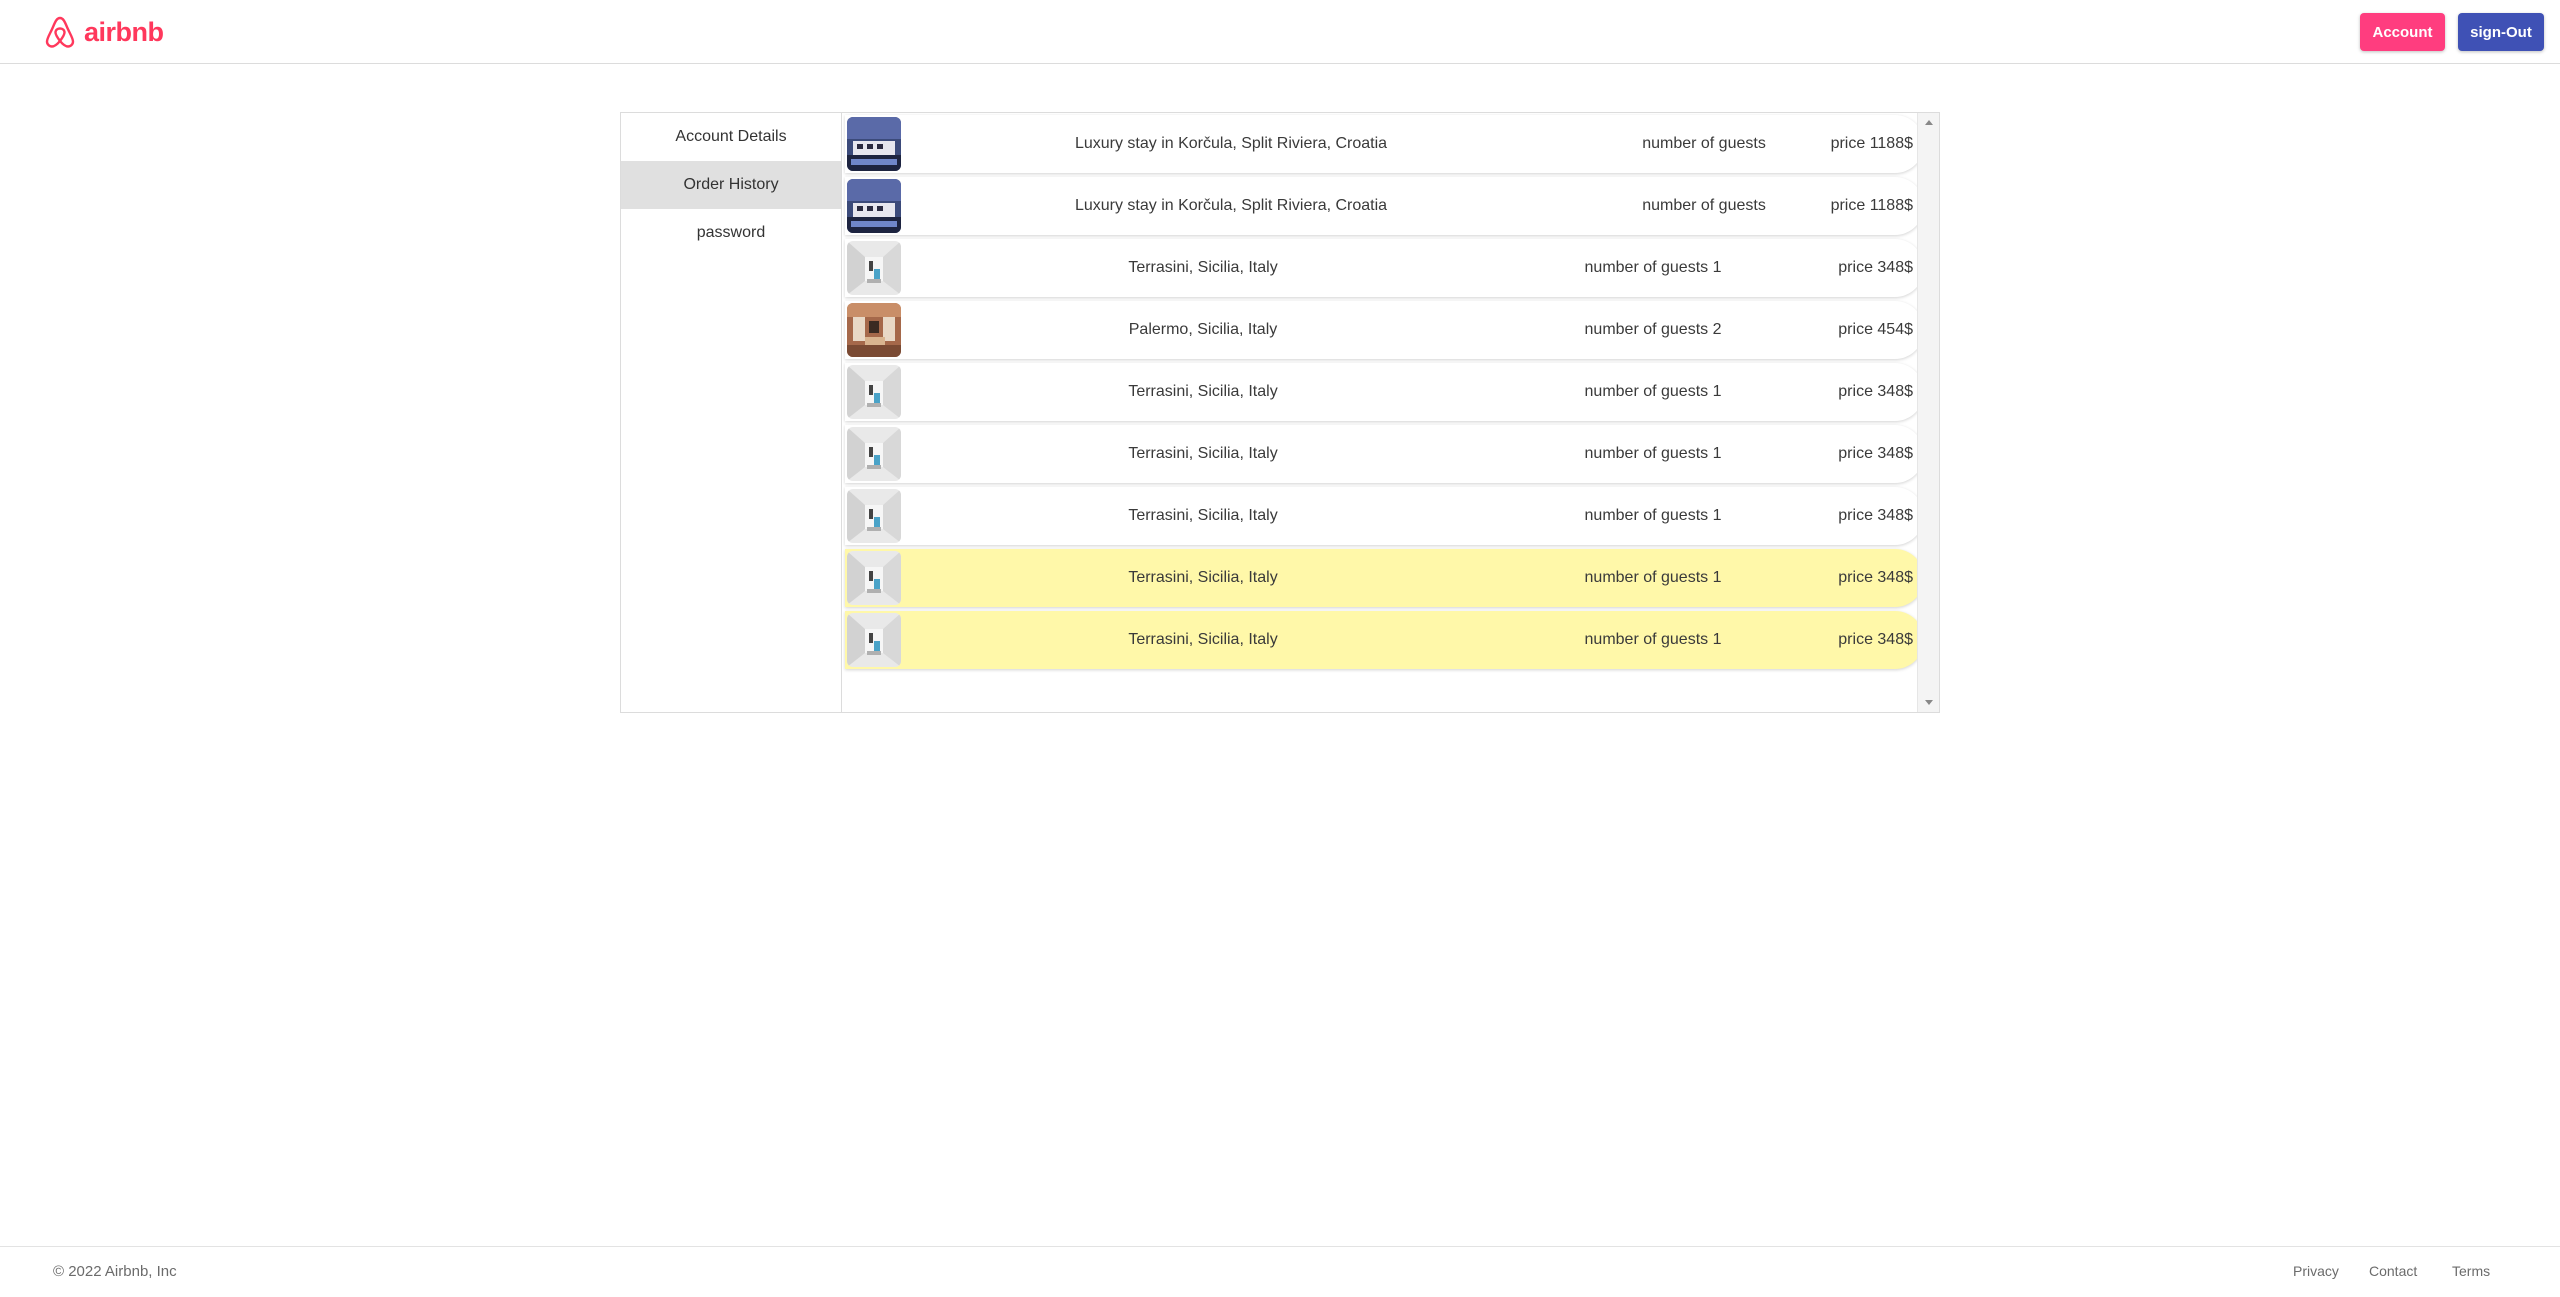  What do you see at coordinates (2402, 32) in the screenshot?
I see `account-button: Account` at bounding box center [2402, 32].